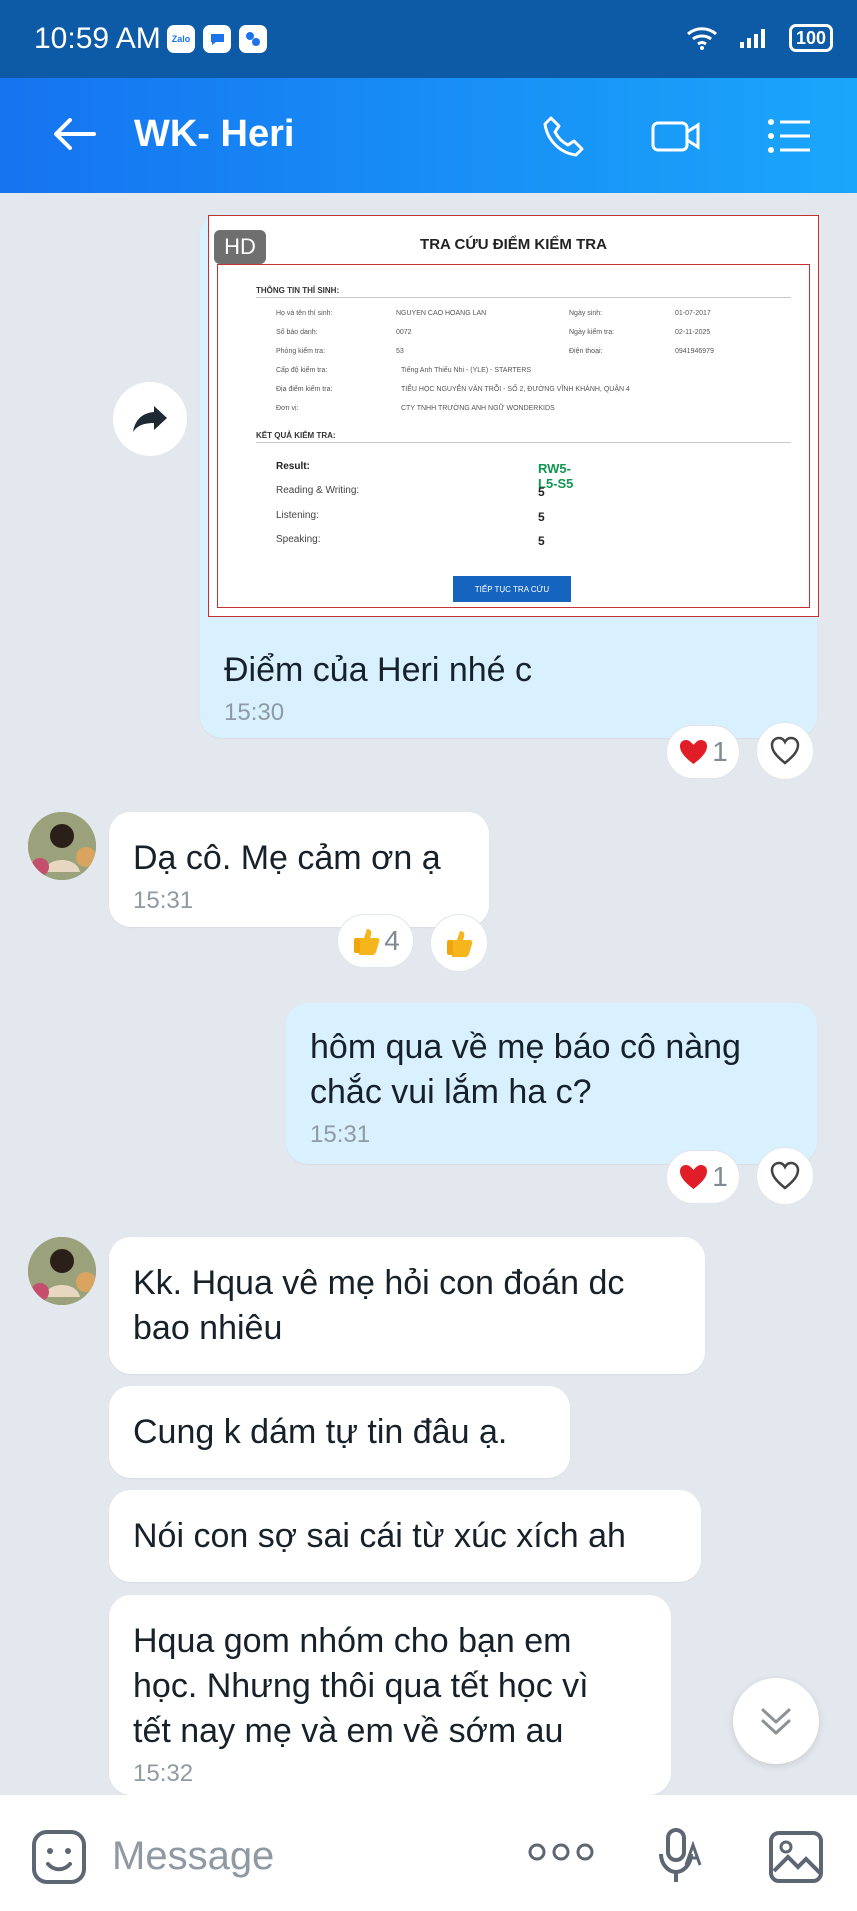 Image resolution: width=857 pixels, height=1911 pixels. I want to click on signal-icon, so click(752, 38).